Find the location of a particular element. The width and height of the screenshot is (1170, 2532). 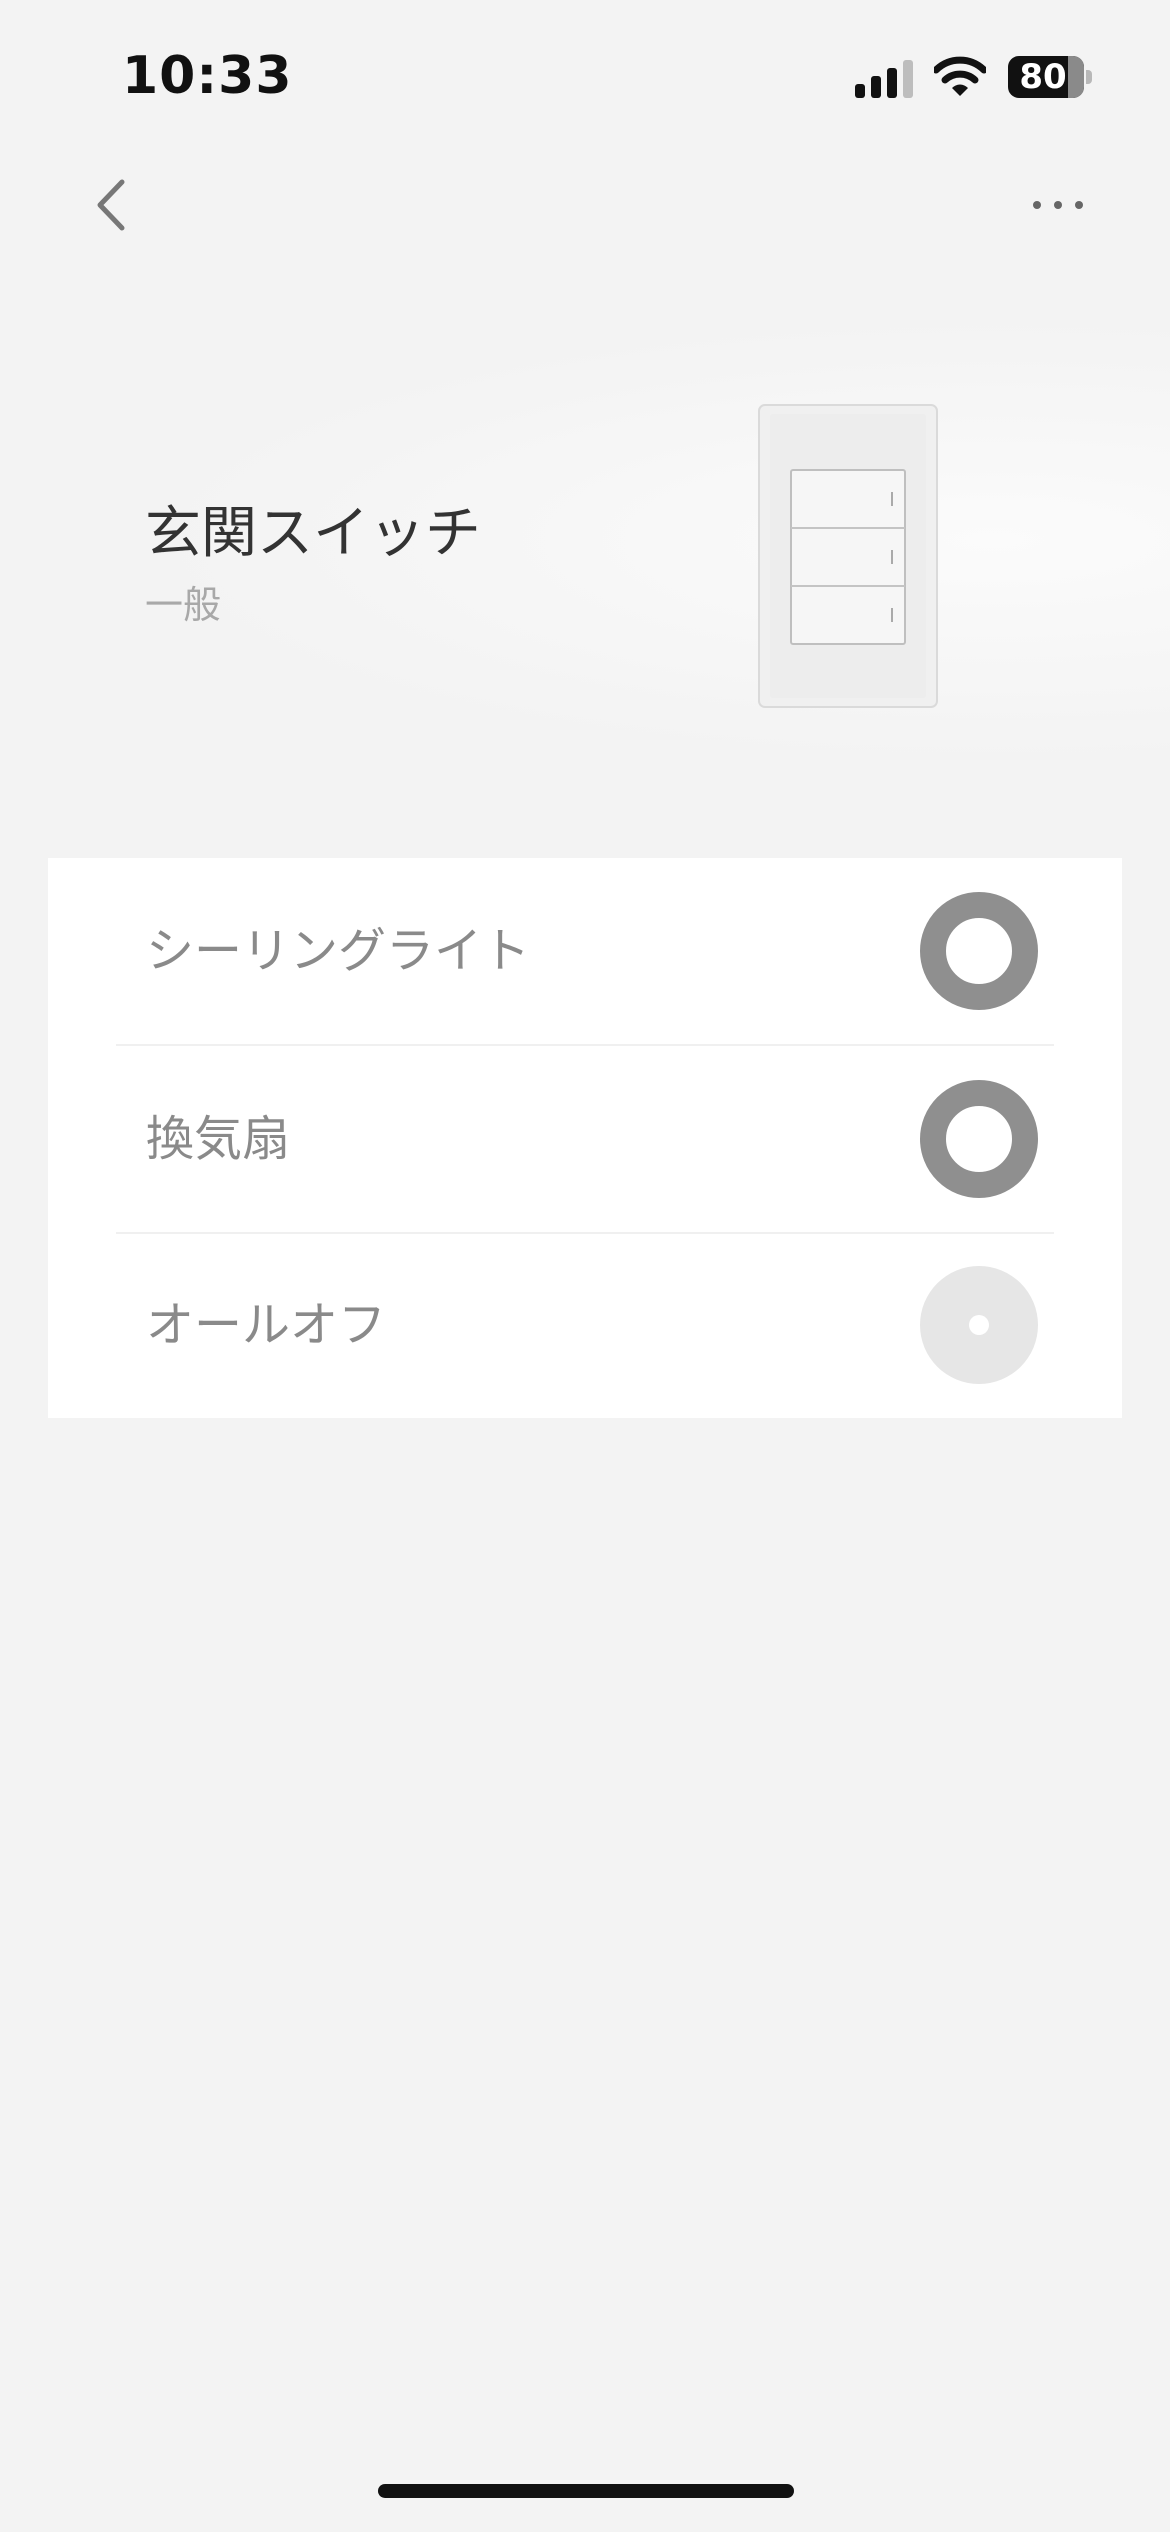

battery-level: 80 is located at coordinates (1043, 77).